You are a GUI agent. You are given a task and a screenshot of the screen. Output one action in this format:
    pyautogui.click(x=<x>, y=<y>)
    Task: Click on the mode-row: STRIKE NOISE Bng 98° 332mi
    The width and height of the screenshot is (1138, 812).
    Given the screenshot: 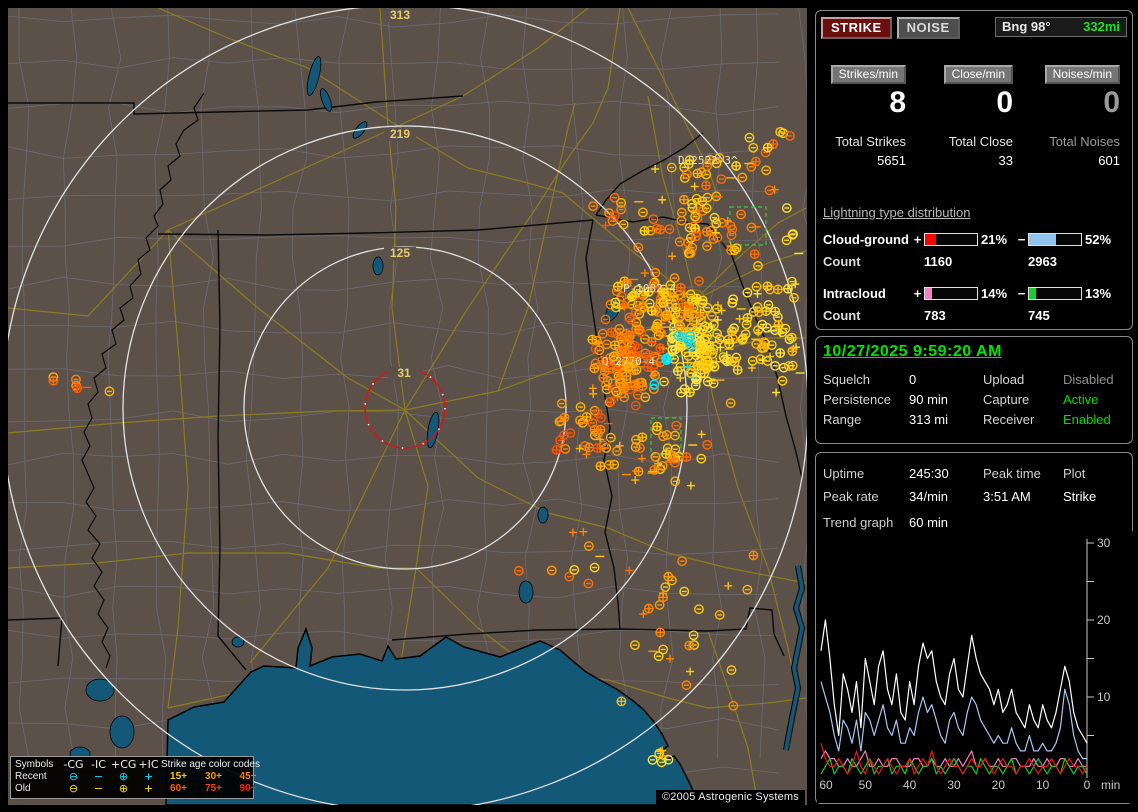 What is the action you would take?
    pyautogui.click(x=974, y=28)
    